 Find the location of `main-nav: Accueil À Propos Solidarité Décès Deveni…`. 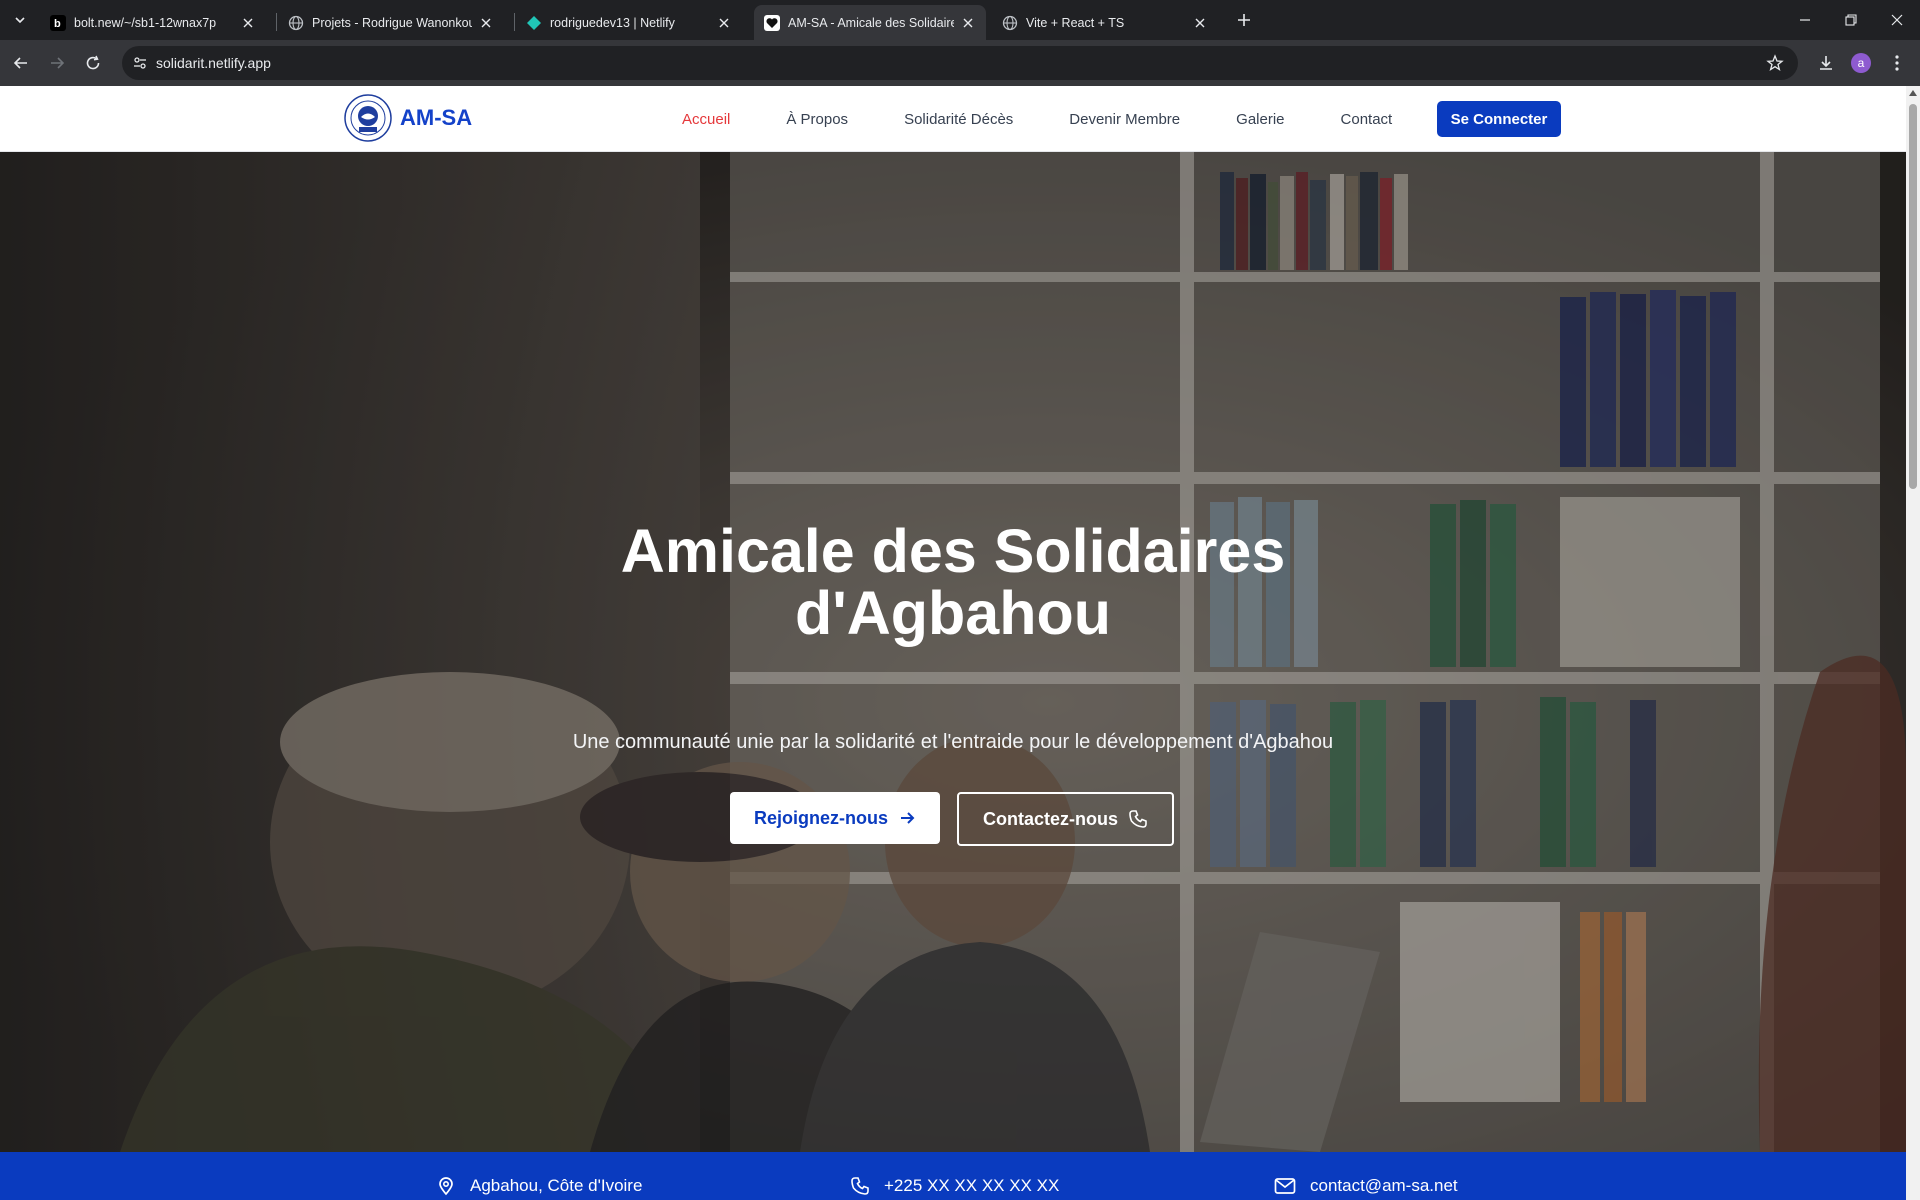

main-nav: Accueil À Propos Solidarité Décès Deveni… is located at coordinates (1065, 119).